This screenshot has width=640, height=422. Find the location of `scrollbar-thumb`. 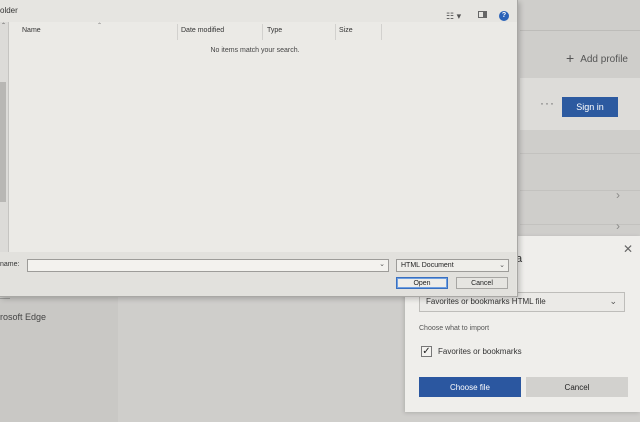

scrollbar-thumb is located at coordinates (3, 142).